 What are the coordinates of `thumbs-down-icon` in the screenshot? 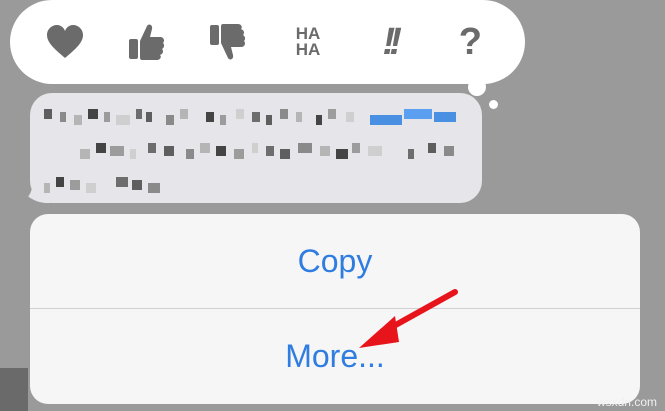 It's located at (227, 42).